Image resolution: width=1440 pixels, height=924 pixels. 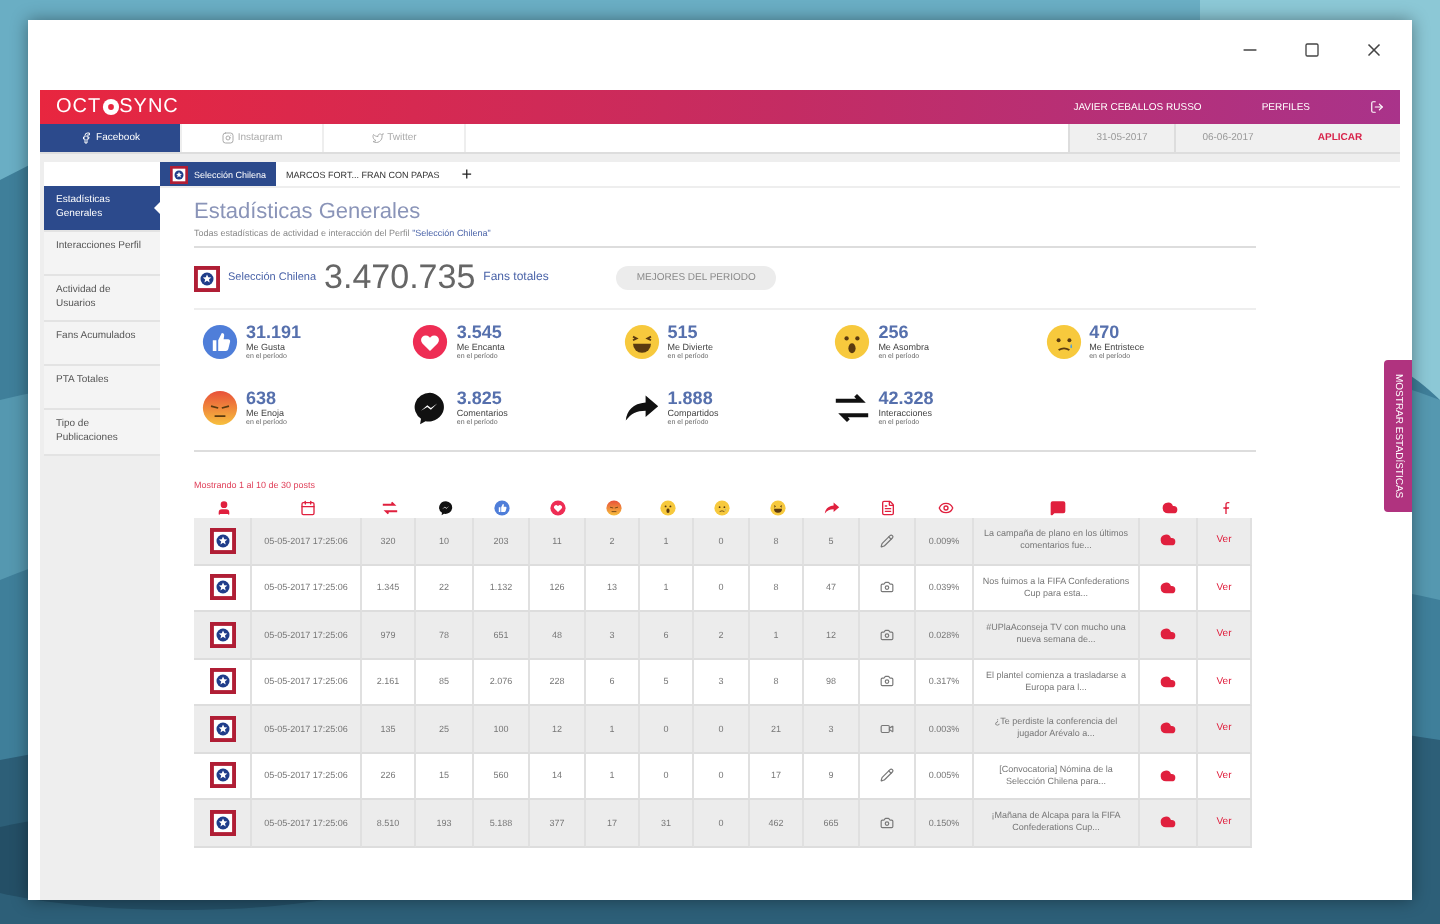 What do you see at coordinates (1377, 107) in the screenshot?
I see `logout-icon` at bounding box center [1377, 107].